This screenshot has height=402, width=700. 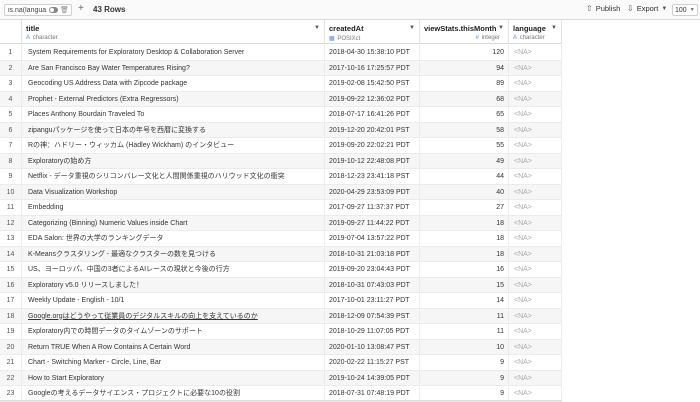 What do you see at coordinates (372, 192) in the screenshot?
I see `cell-createdat: 2020-04-29 23:53:09 PDT` at bounding box center [372, 192].